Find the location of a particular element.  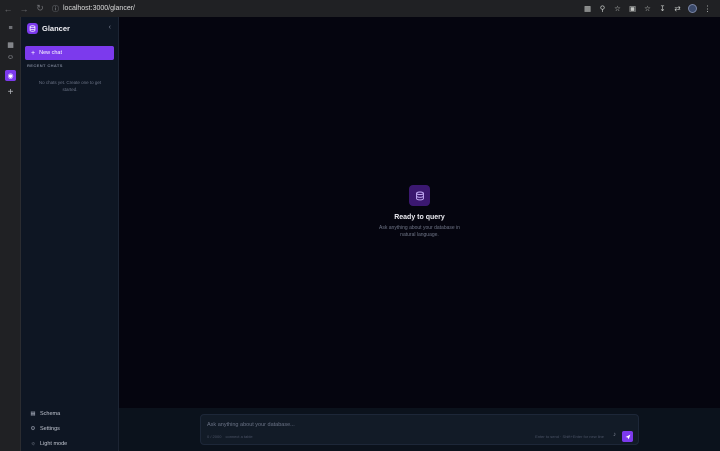

plus-icon: + is located at coordinates (33, 53).